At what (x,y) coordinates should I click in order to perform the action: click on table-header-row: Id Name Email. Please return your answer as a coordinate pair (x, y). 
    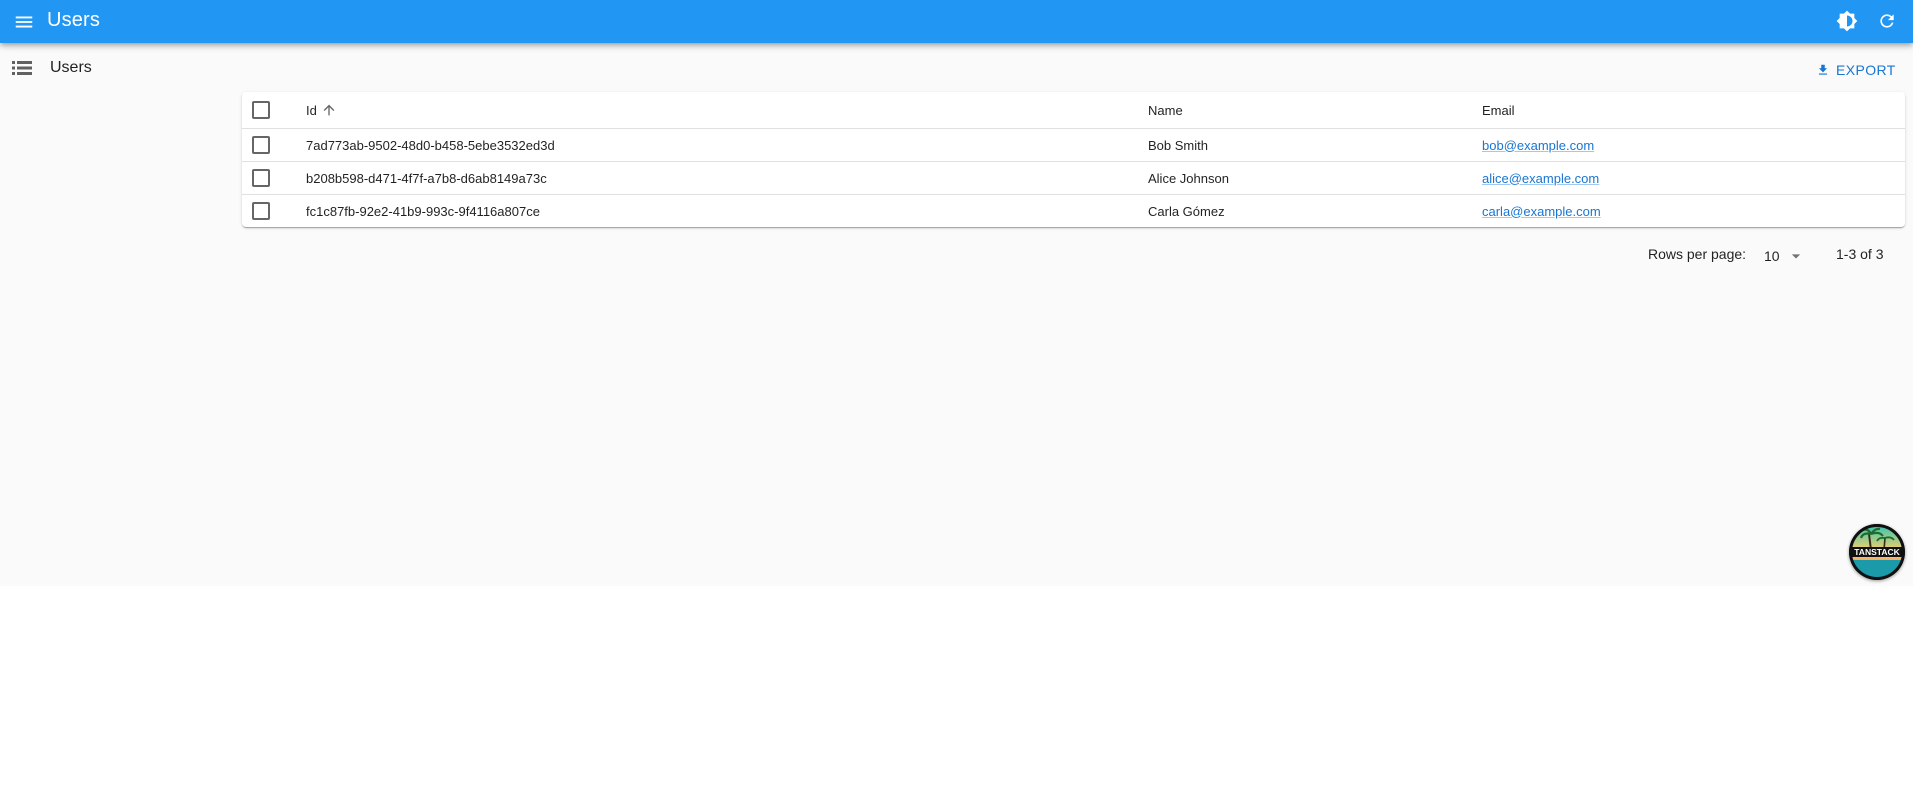
    Looking at the image, I should click on (1073, 110).